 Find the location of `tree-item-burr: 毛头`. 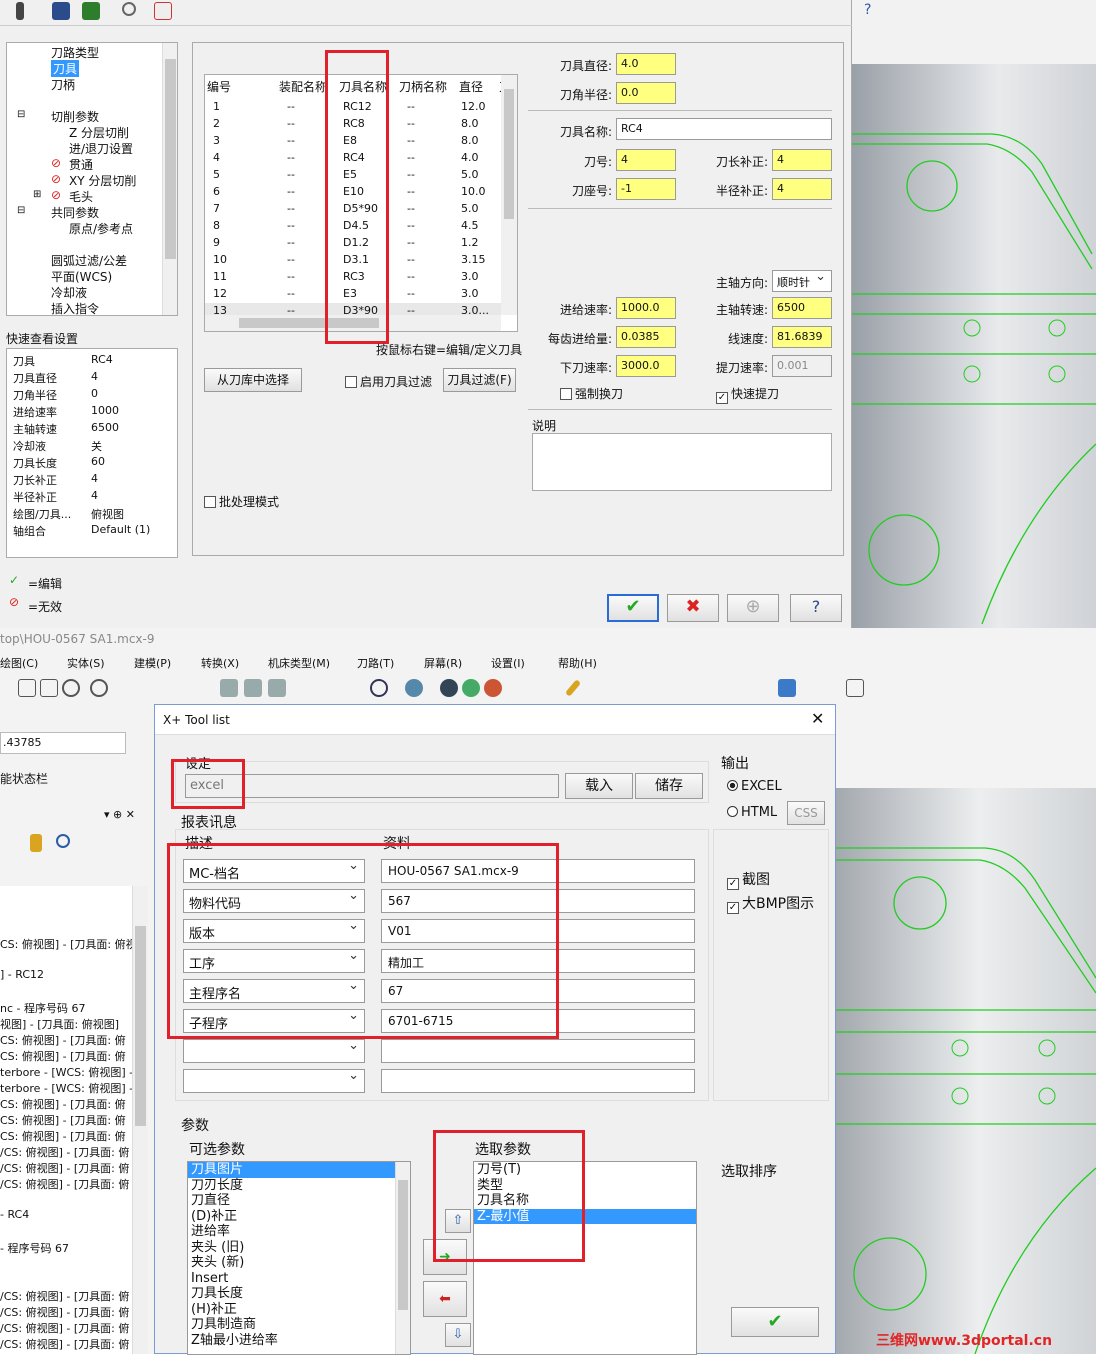

tree-item-burr: 毛头 is located at coordinates (81, 196).